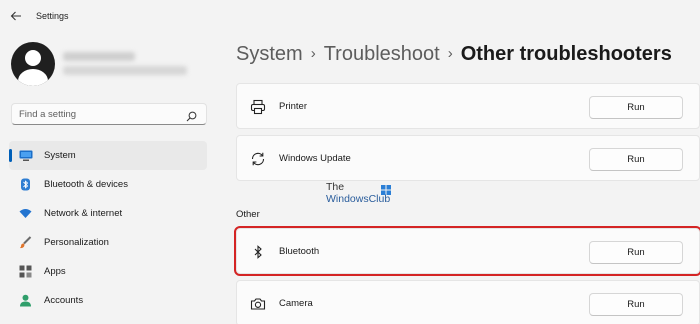 This screenshot has width=700, height=324. Describe the element at coordinates (108, 271) in the screenshot. I see `sidebar-item-apps: Apps` at that location.